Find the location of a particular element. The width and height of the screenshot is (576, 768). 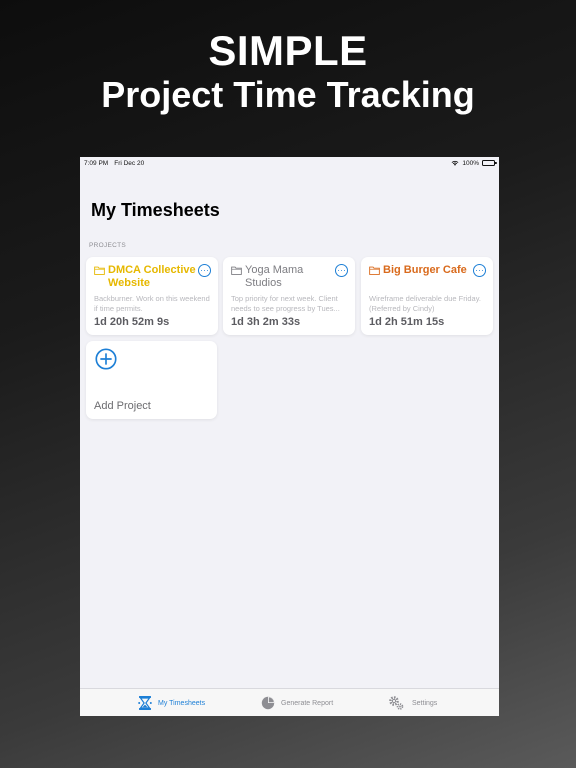

wifi-icon is located at coordinates (455, 163).